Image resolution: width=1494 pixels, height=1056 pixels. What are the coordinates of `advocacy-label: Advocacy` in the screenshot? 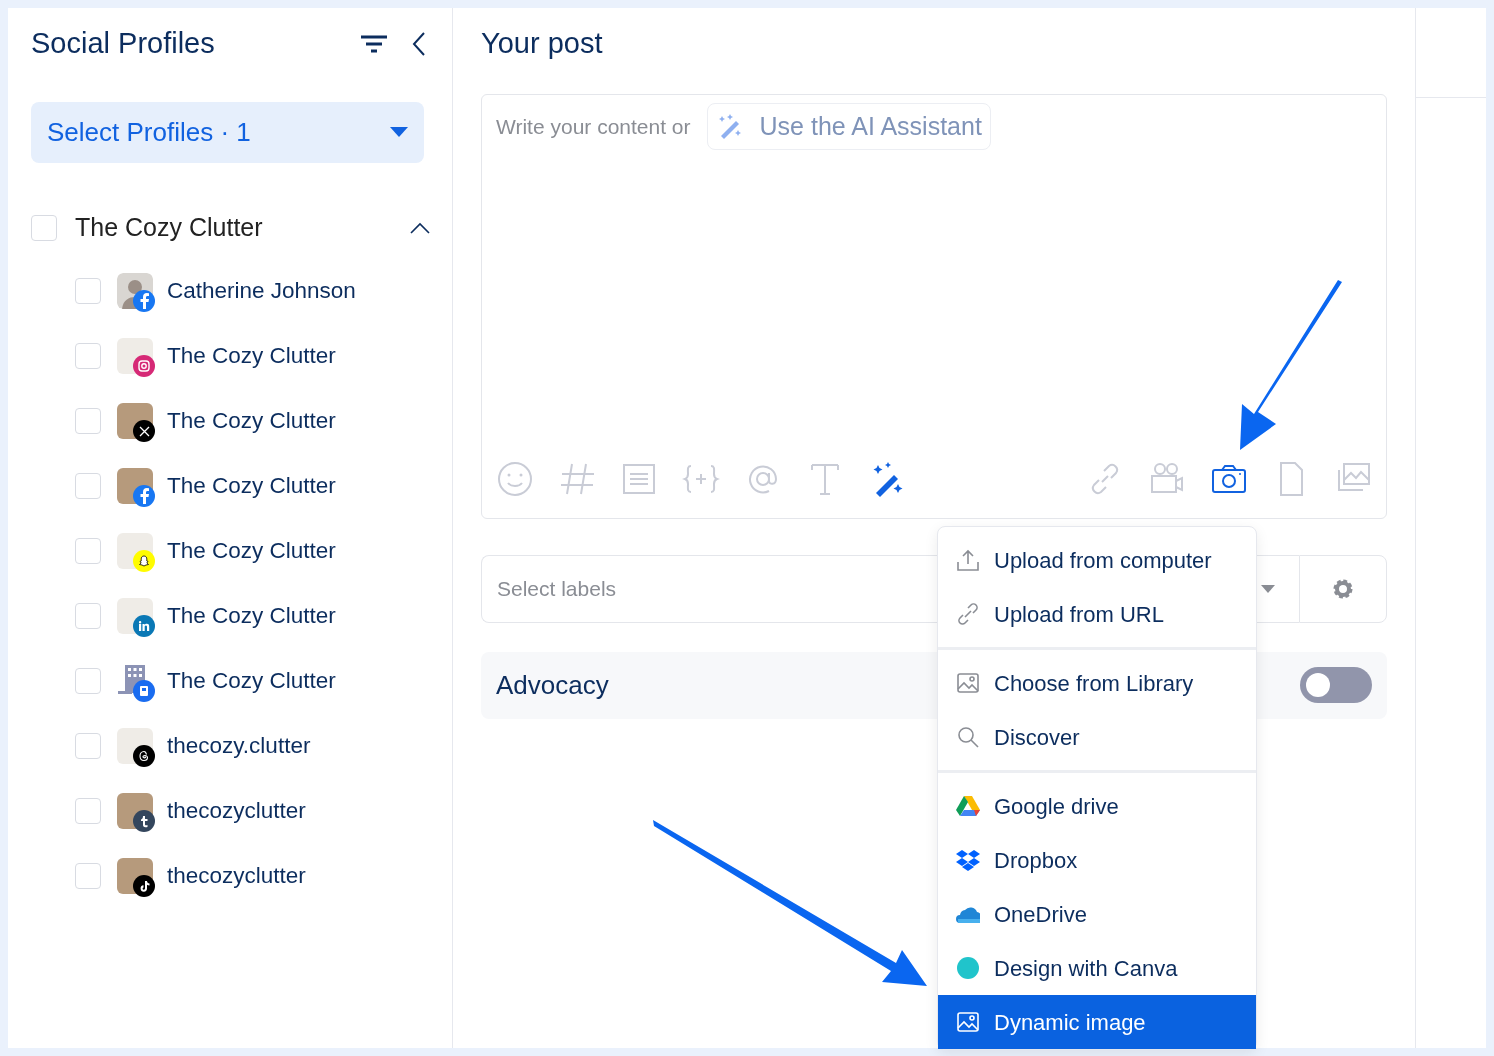 It's located at (552, 685).